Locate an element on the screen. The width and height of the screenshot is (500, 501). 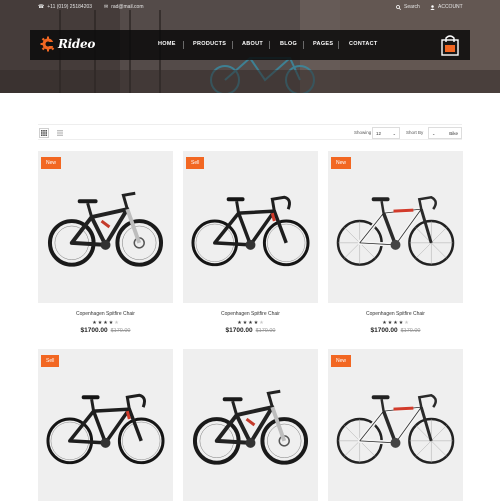
showing-select: 12 ⌄ is located at coordinates (386, 133).